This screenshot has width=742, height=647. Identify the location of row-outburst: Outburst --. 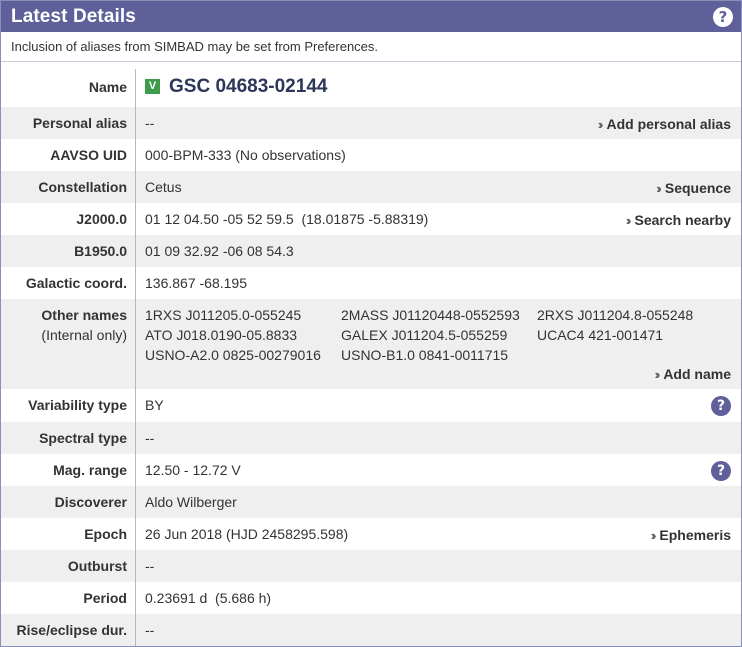
(371, 566).